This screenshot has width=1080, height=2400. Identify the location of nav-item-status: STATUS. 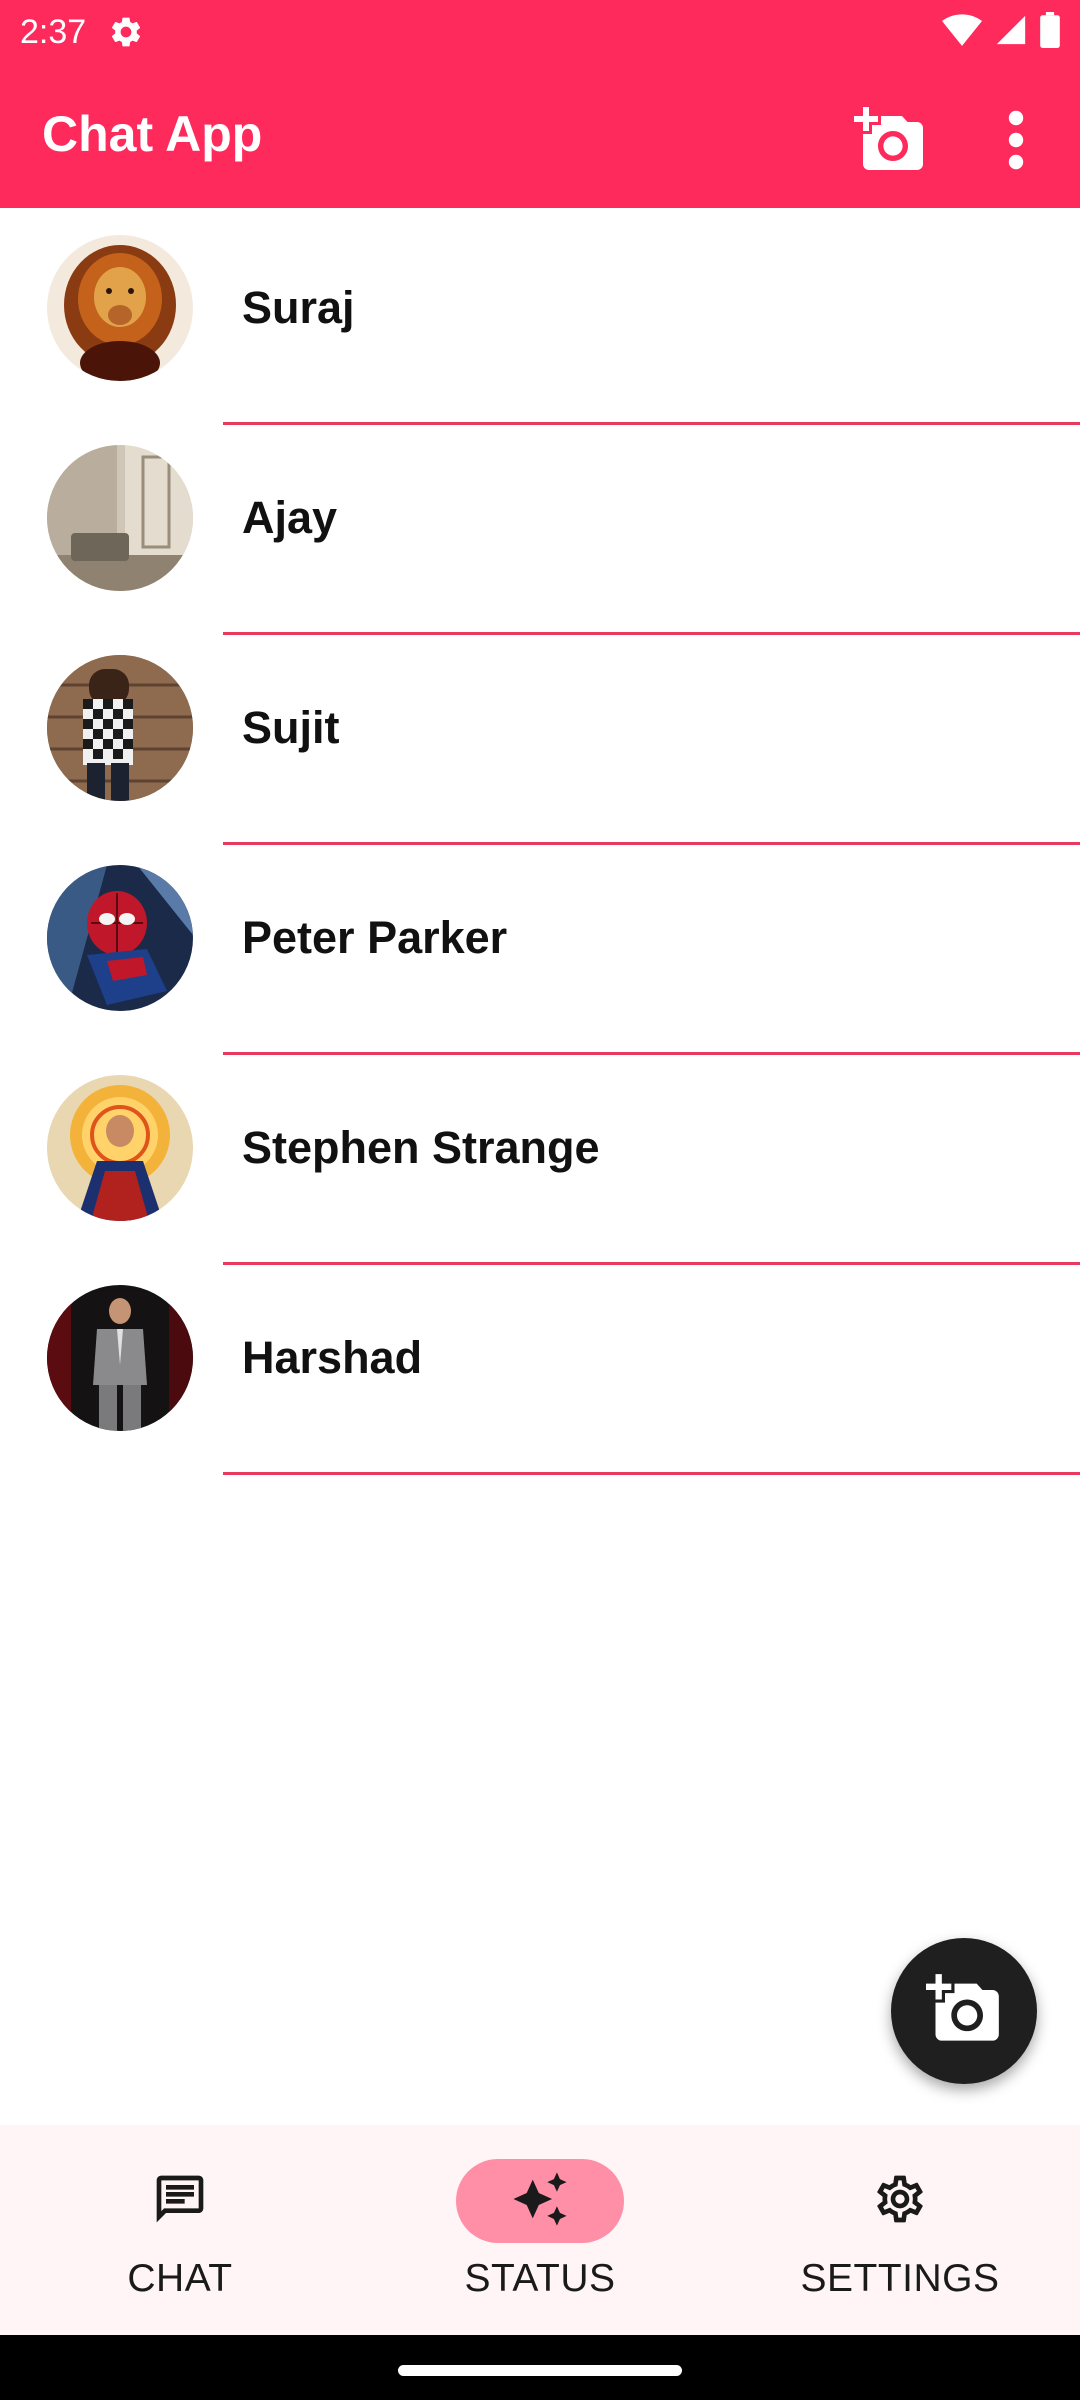
(540, 2230).